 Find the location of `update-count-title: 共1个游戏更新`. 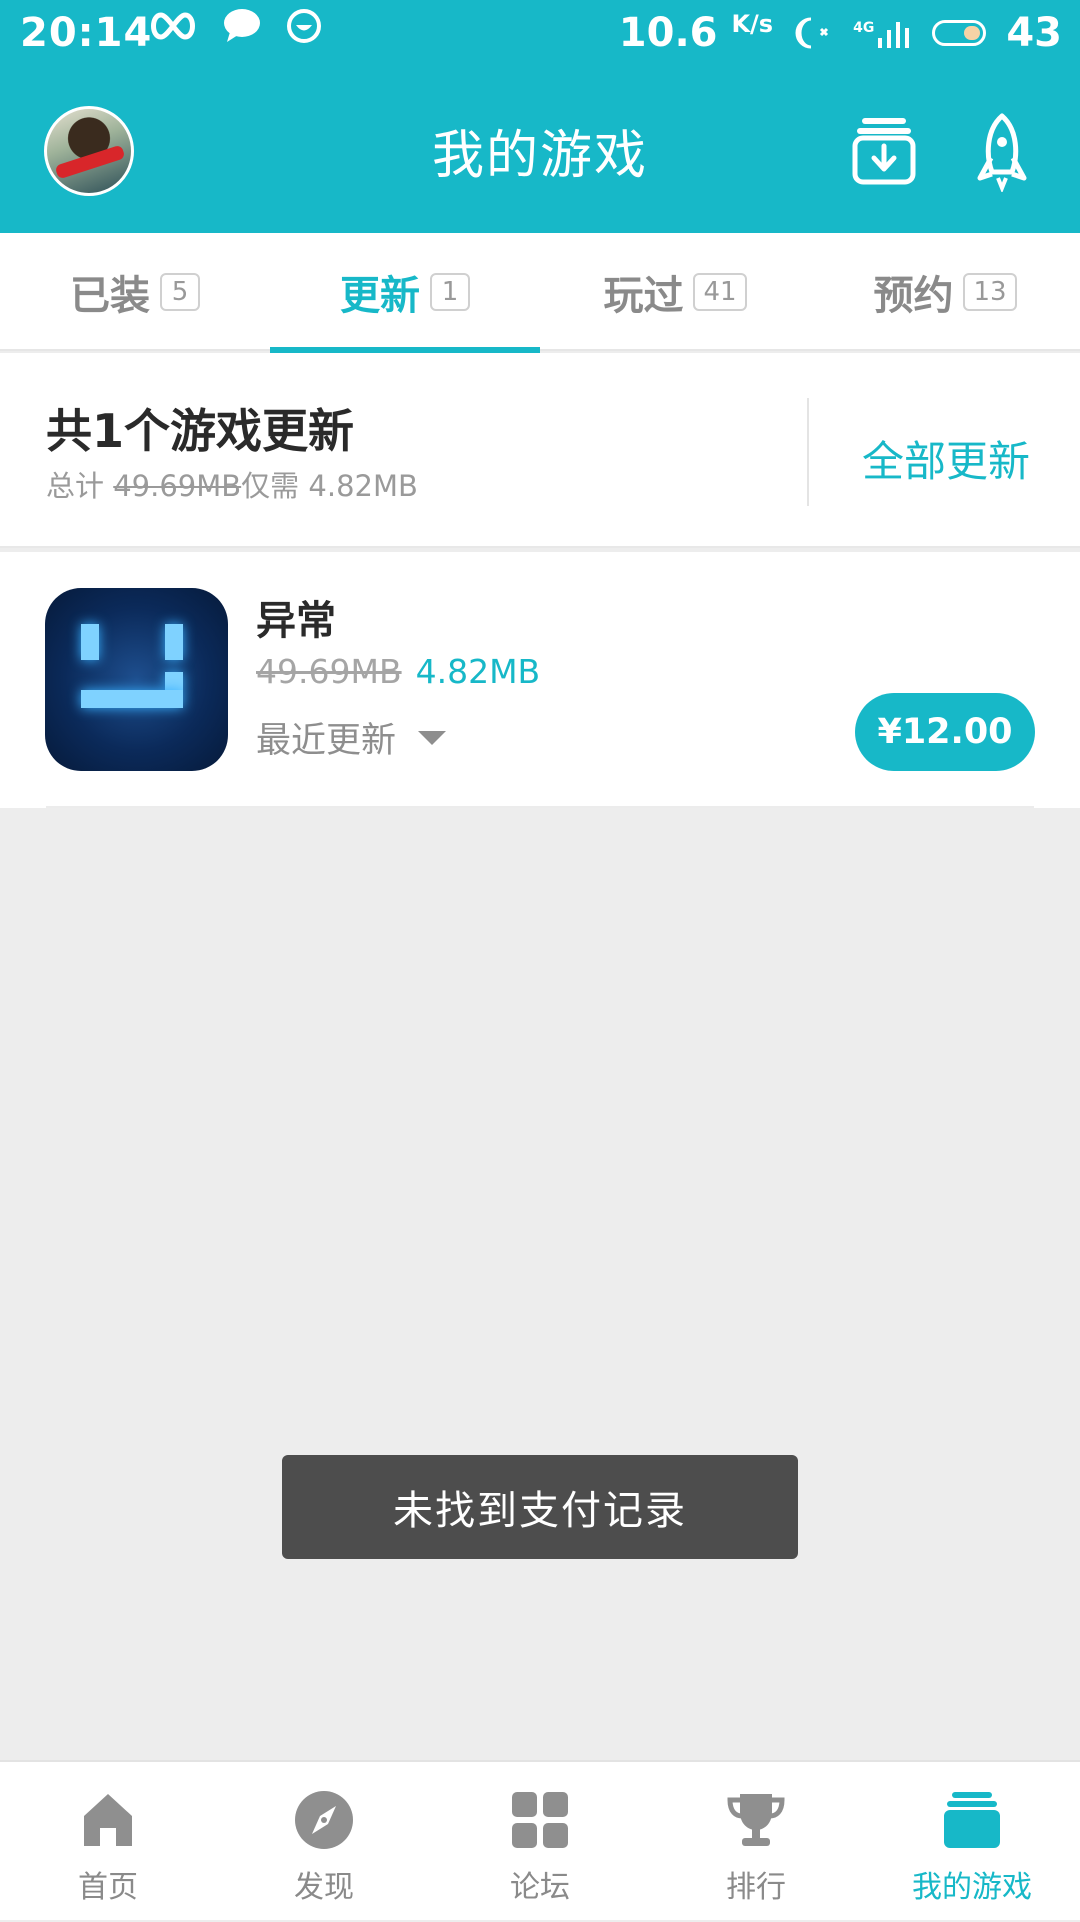

update-count-title: 共1个游戏更新 is located at coordinates (200, 431).